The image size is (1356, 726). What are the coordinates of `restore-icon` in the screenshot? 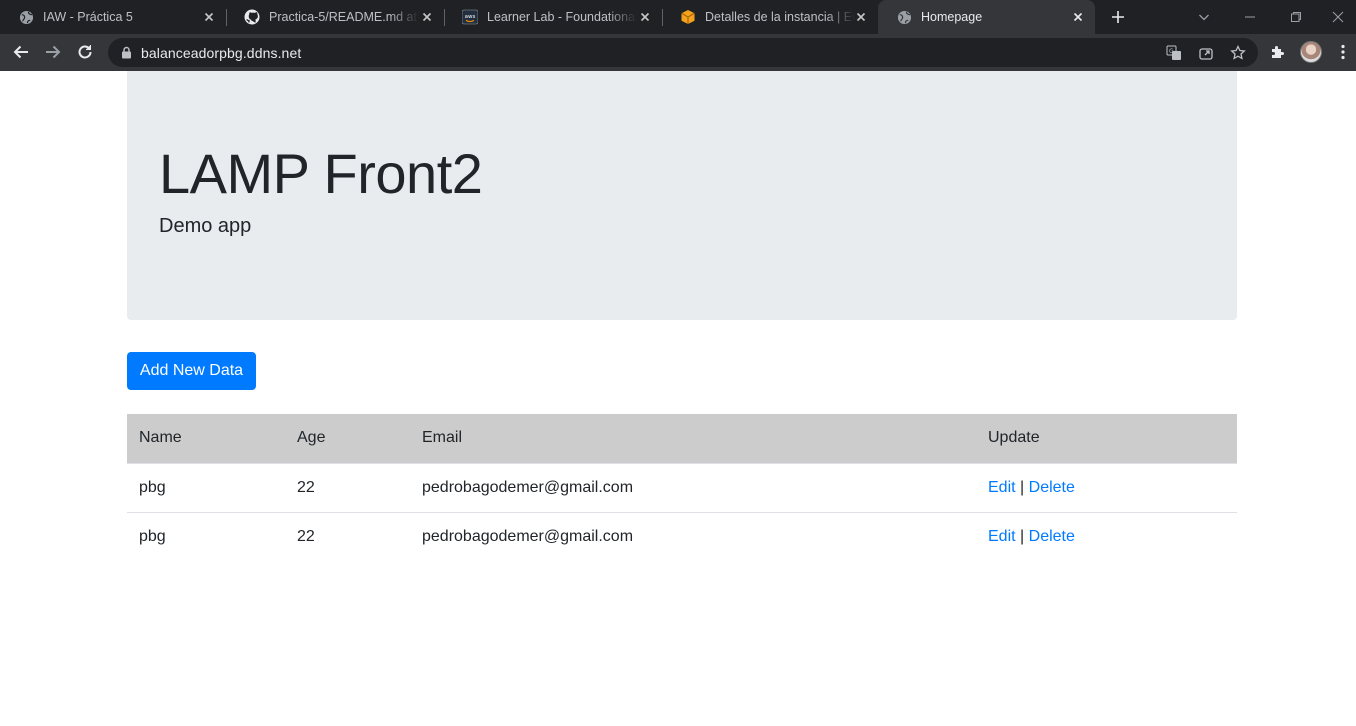 It's located at (1296, 17).